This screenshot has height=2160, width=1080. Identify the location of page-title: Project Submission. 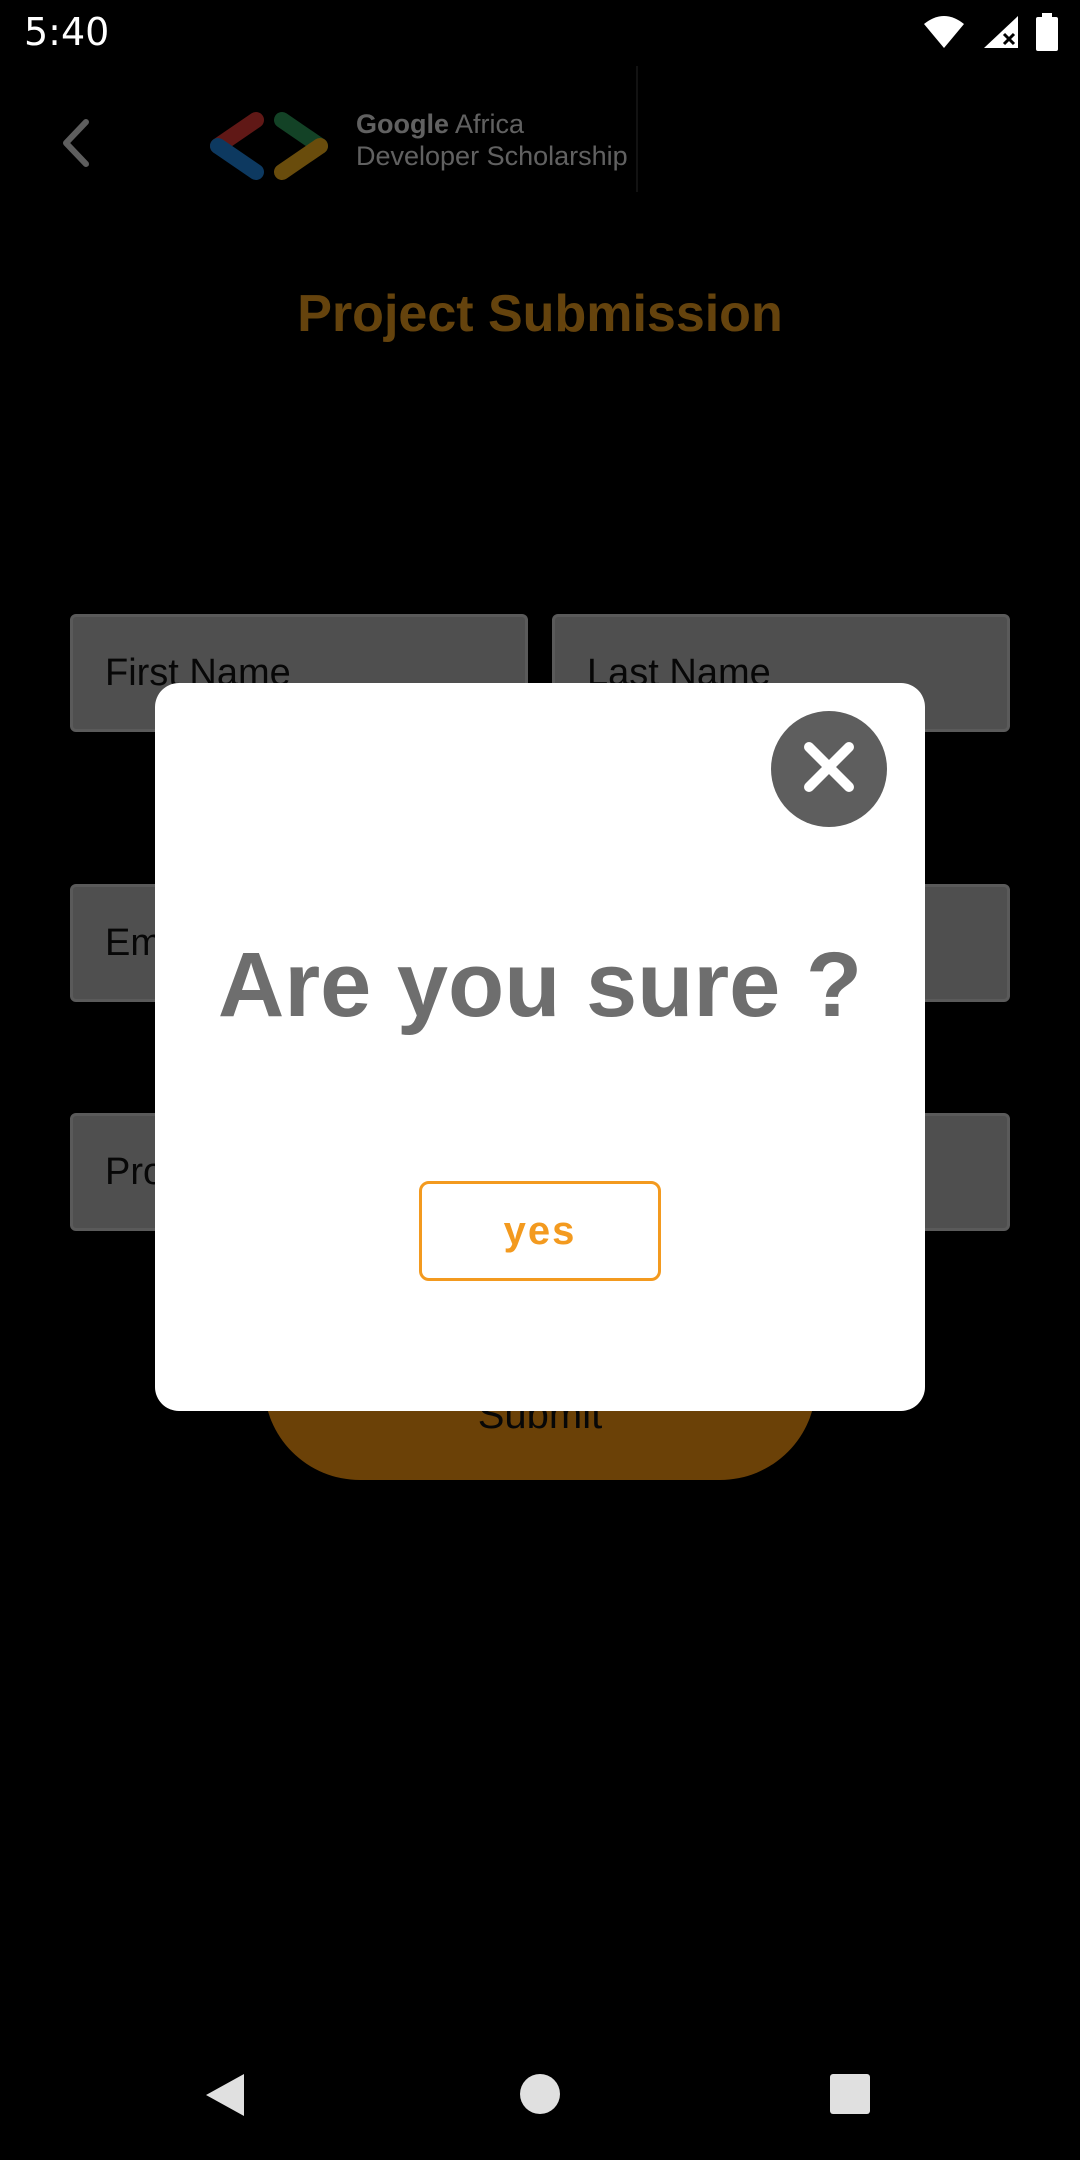
(540, 314).